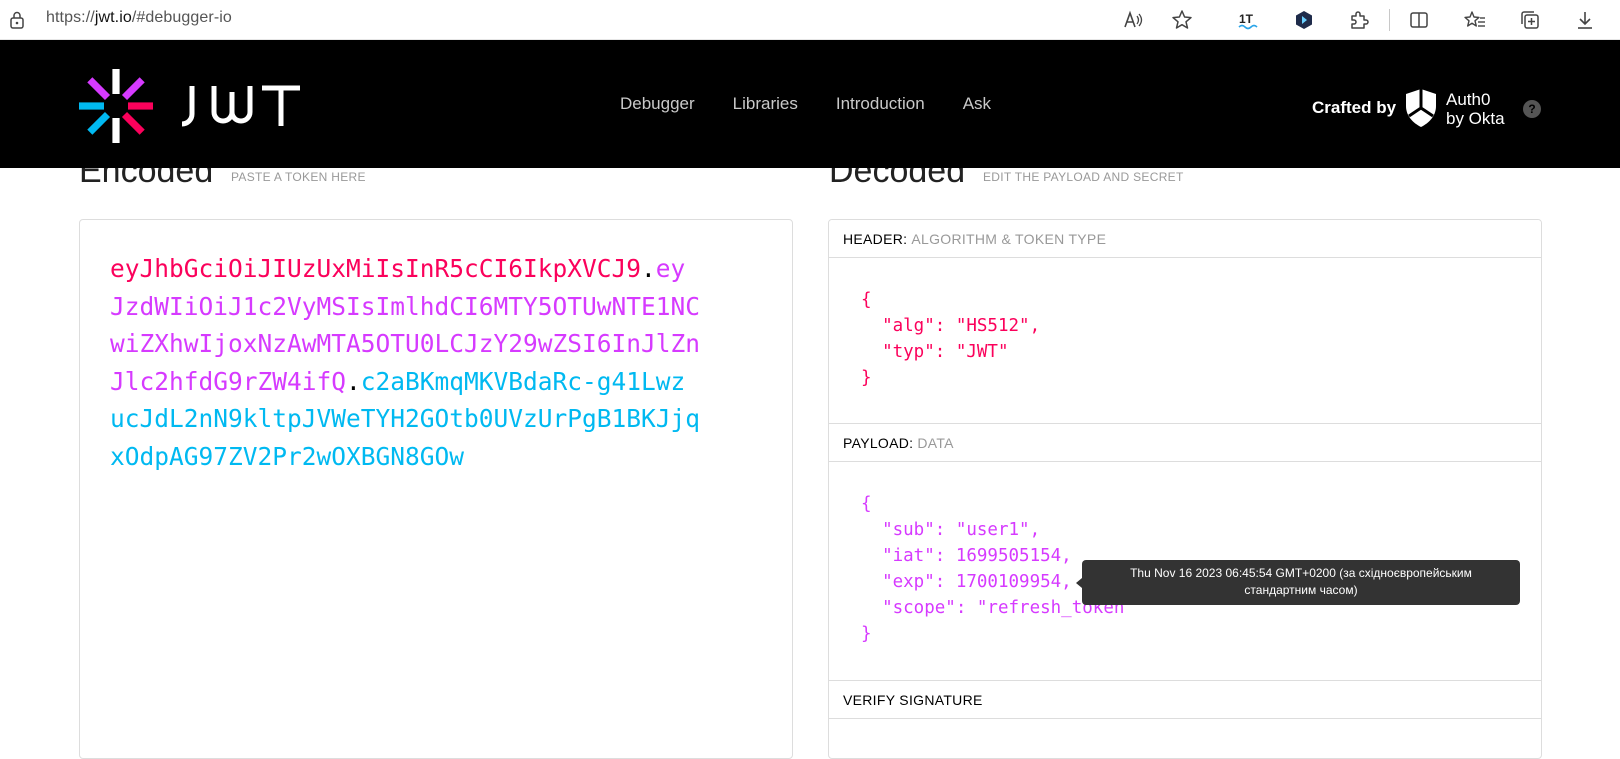 The width and height of the screenshot is (1620, 759). I want to click on header-json-editor: { "alg": "HS512", "typ": "JWT" }, so click(950, 339).